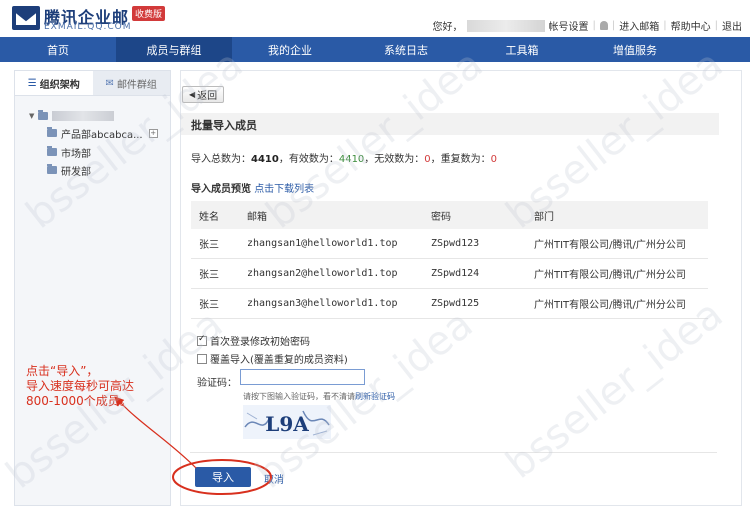 The height and width of the screenshot is (511, 750). Describe the element at coordinates (308, 159) in the screenshot. I see `valid-label: ，有效数为：` at that location.